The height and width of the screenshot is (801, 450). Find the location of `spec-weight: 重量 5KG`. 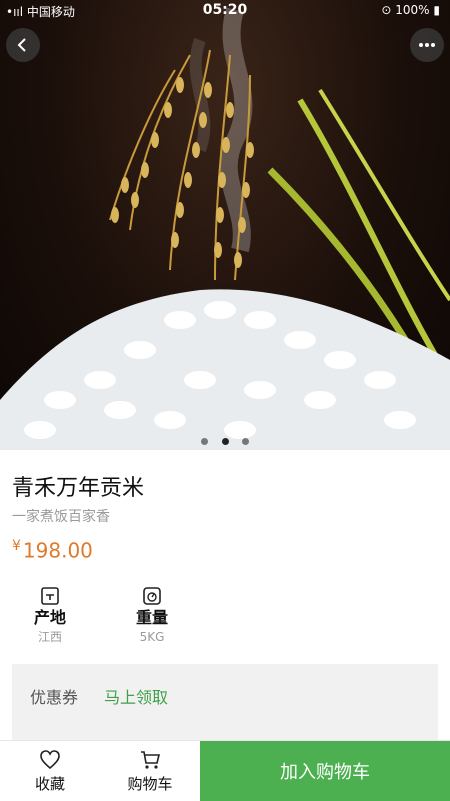

spec-weight: 重量 5KG is located at coordinates (152, 616).